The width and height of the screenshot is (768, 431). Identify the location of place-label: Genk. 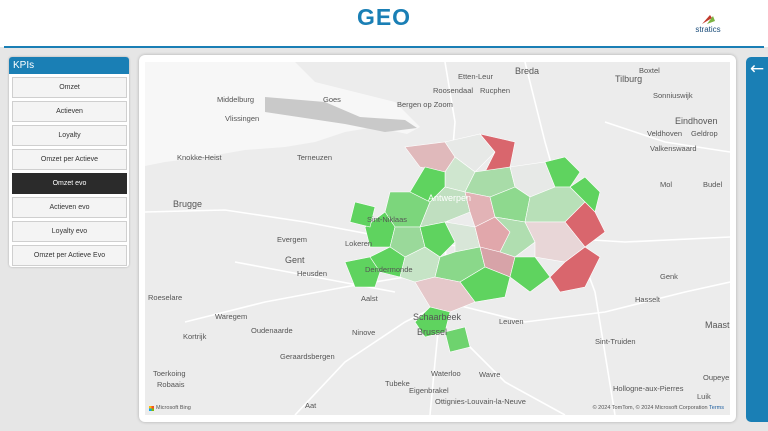
(669, 276).